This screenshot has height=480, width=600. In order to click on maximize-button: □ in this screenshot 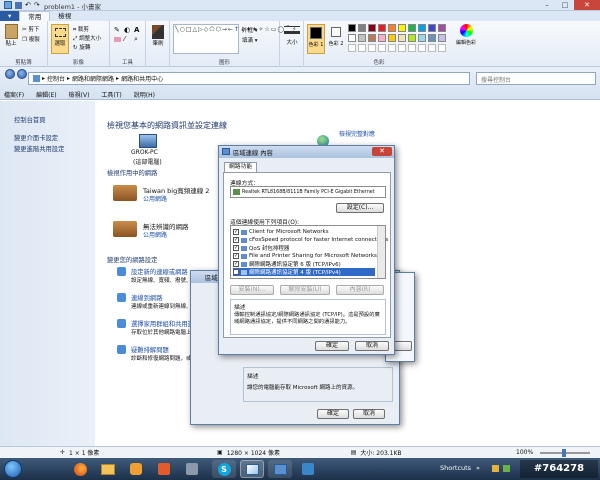, I will do `click(565, 5)`.